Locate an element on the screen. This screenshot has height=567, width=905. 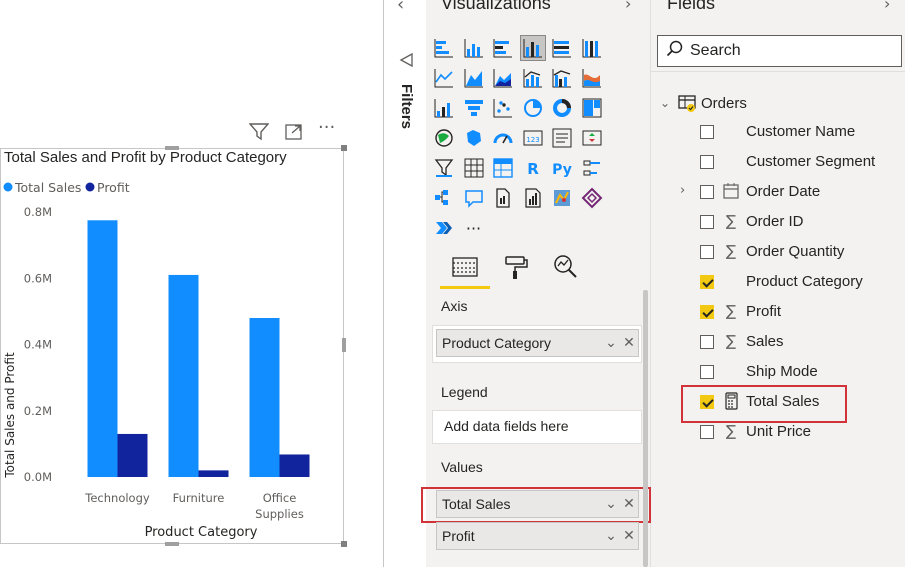
field-name: Profit is located at coordinates (764, 311).